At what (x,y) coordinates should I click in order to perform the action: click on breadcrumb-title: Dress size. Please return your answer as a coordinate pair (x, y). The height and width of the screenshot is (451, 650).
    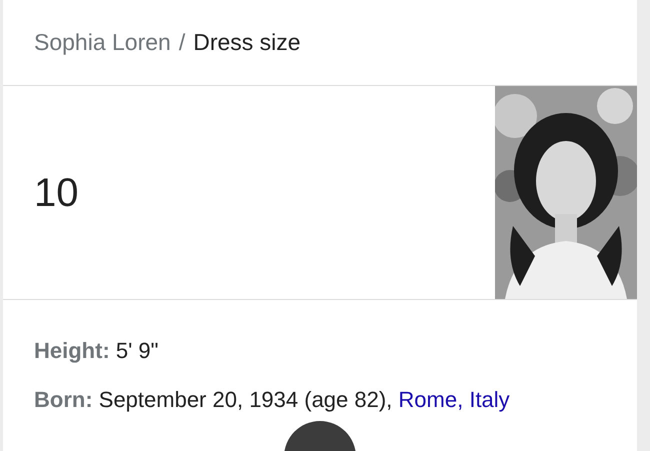
    Looking at the image, I should click on (247, 43).